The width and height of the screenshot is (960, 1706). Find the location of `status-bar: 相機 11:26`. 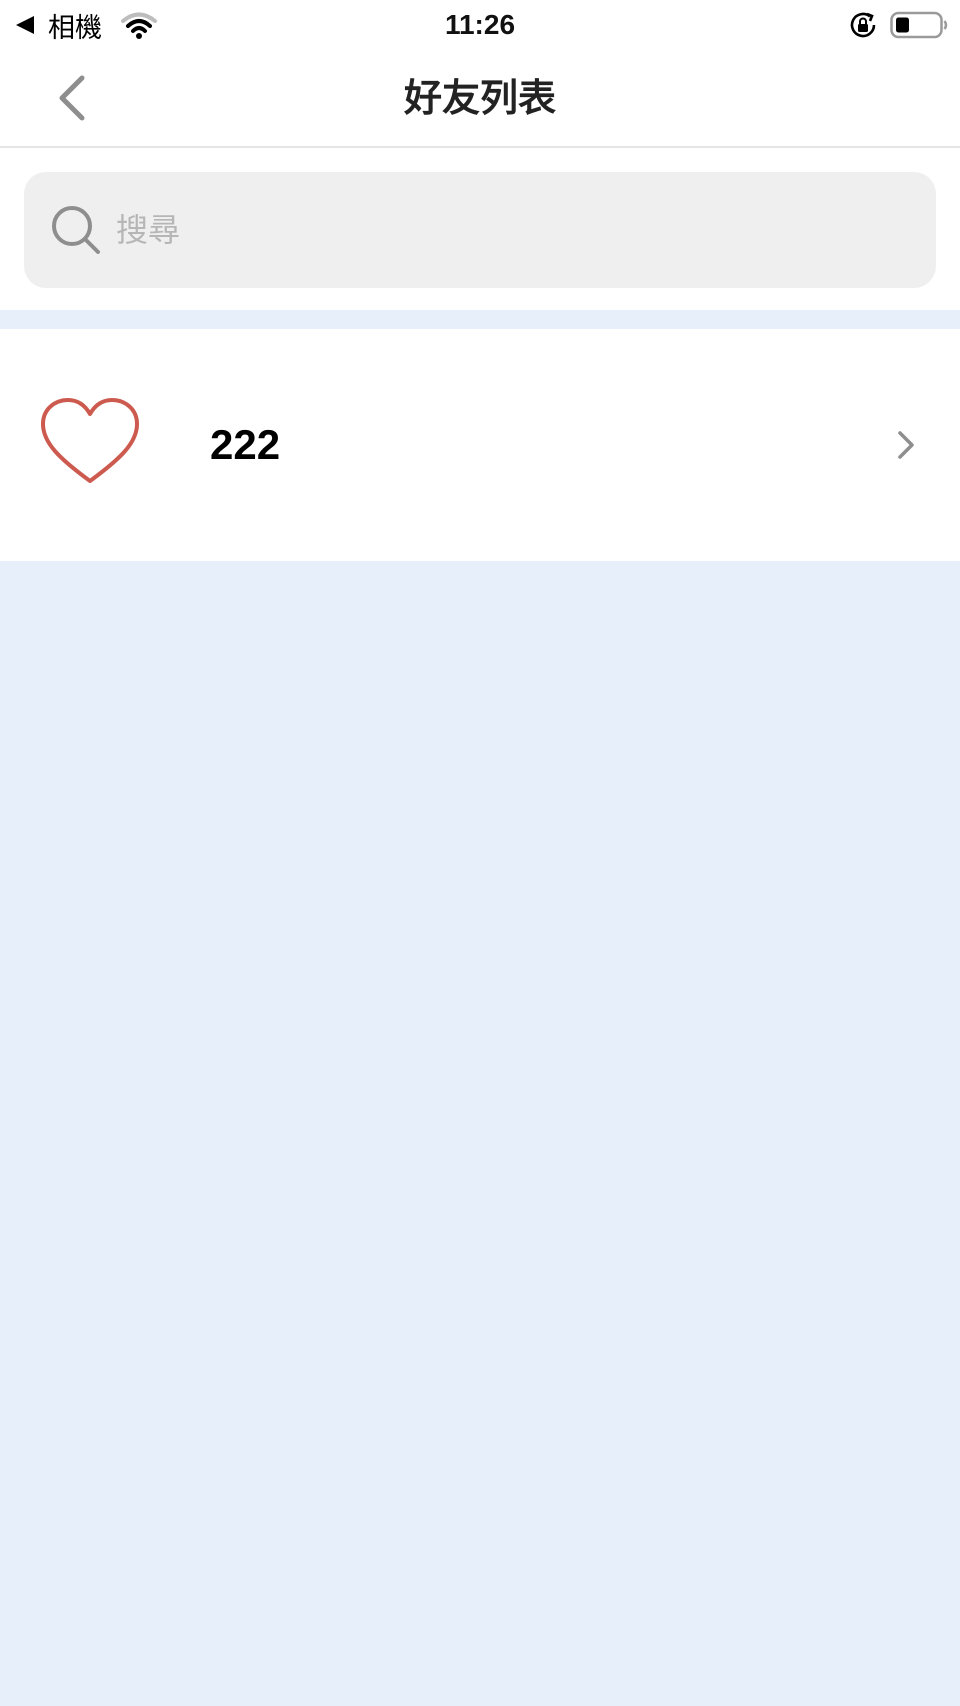

status-bar: 相機 11:26 is located at coordinates (480, 25).